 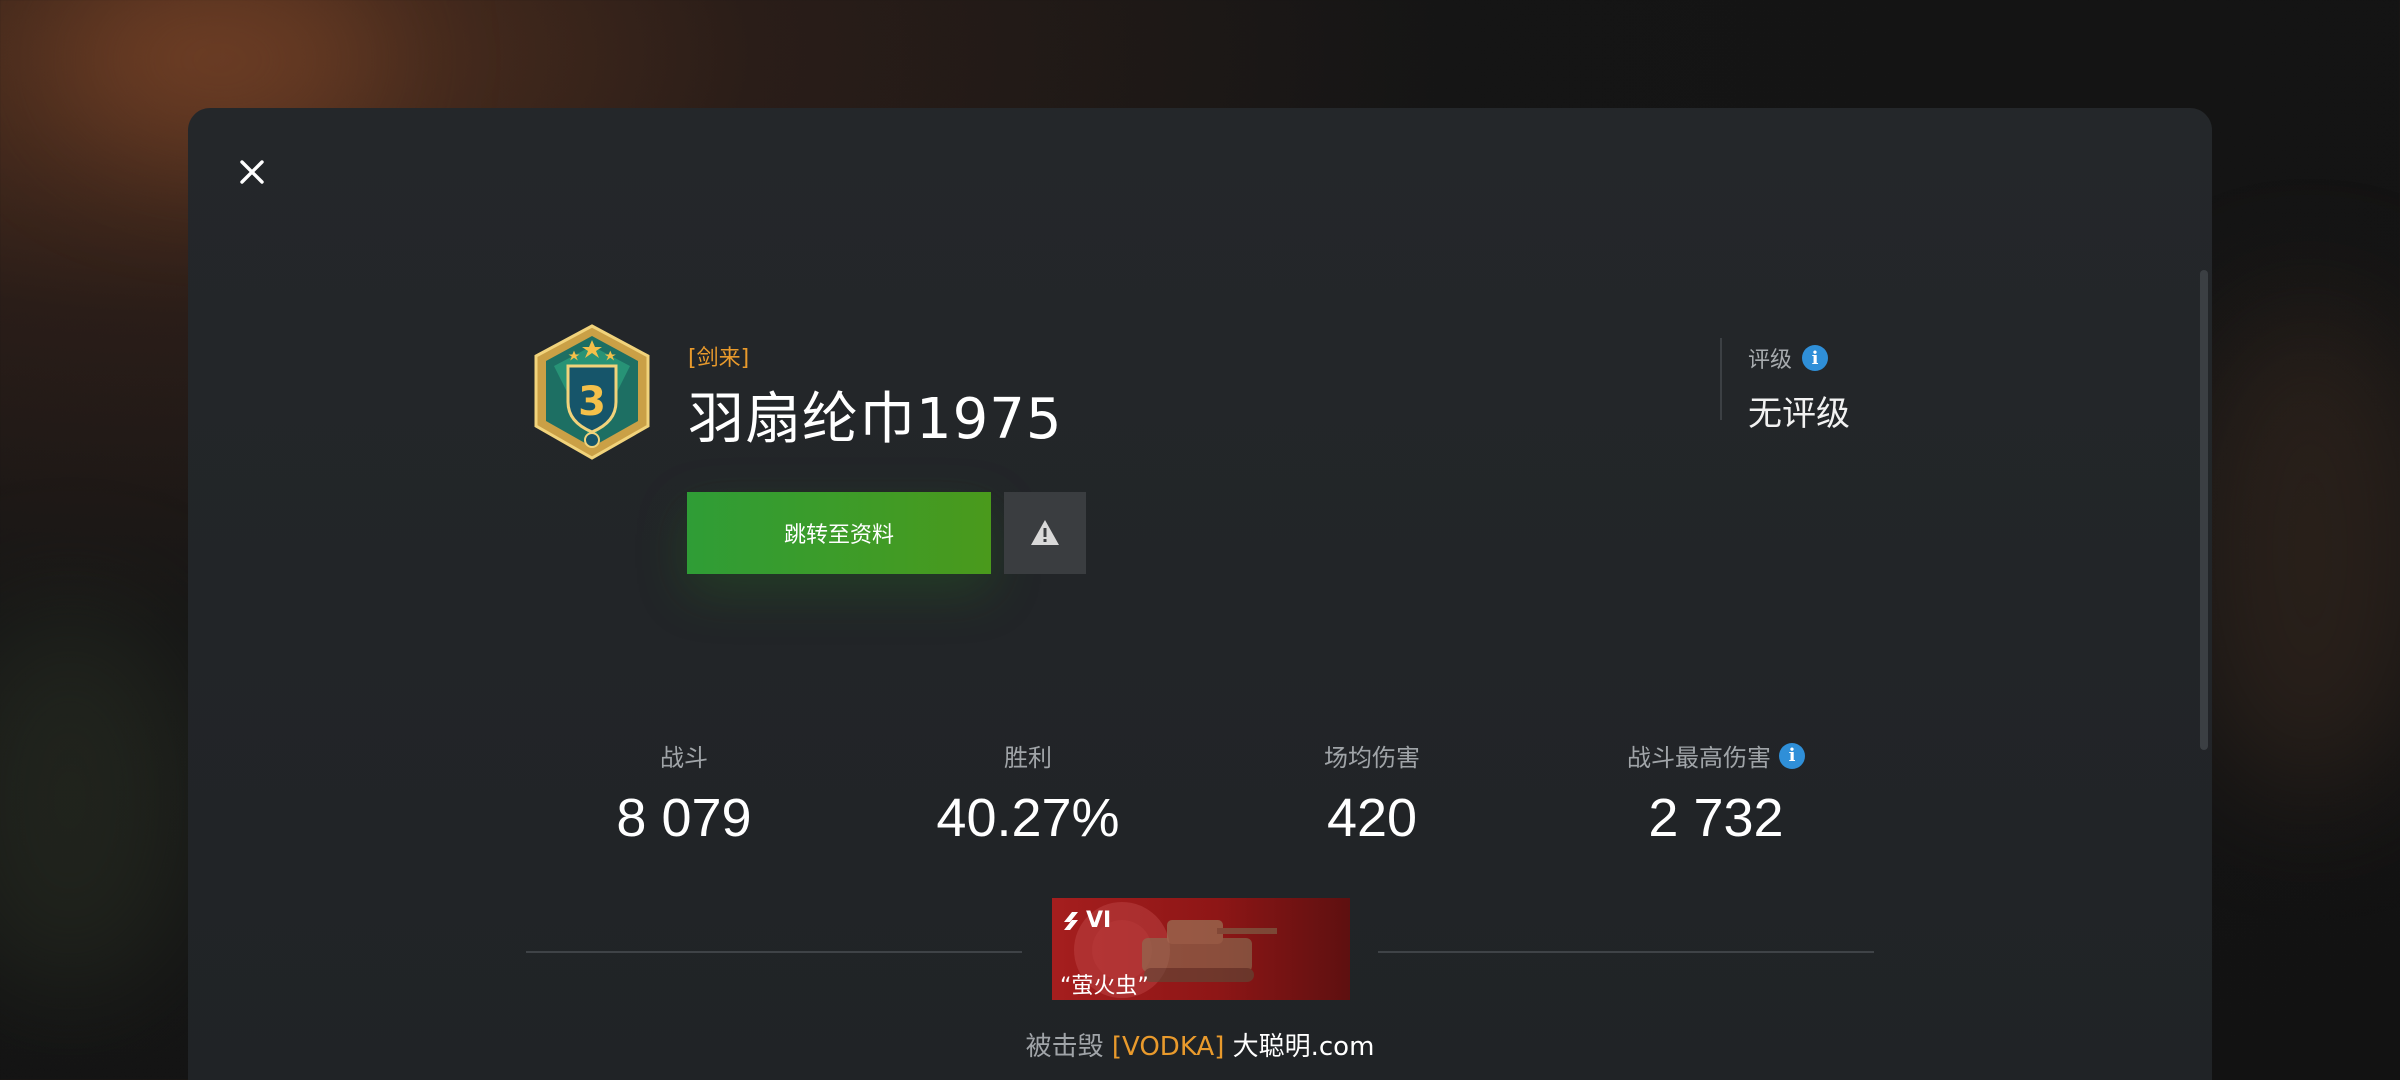 I want to click on stat-avg-damage: 场均伤害 420, so click(x=1372, y=793).